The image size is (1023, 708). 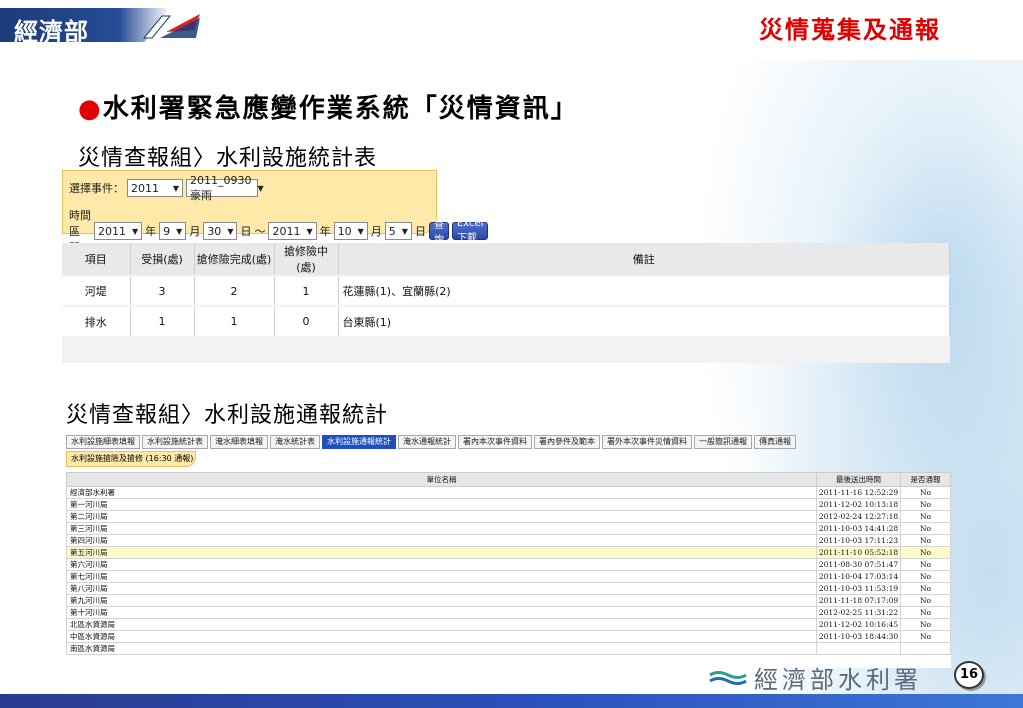 What do you see at coordinates (508, 504) in the screenshot?
I see `table-row: 第一河川局 2011-12-02 10:13:18 No` at bounding box center [508, 504].